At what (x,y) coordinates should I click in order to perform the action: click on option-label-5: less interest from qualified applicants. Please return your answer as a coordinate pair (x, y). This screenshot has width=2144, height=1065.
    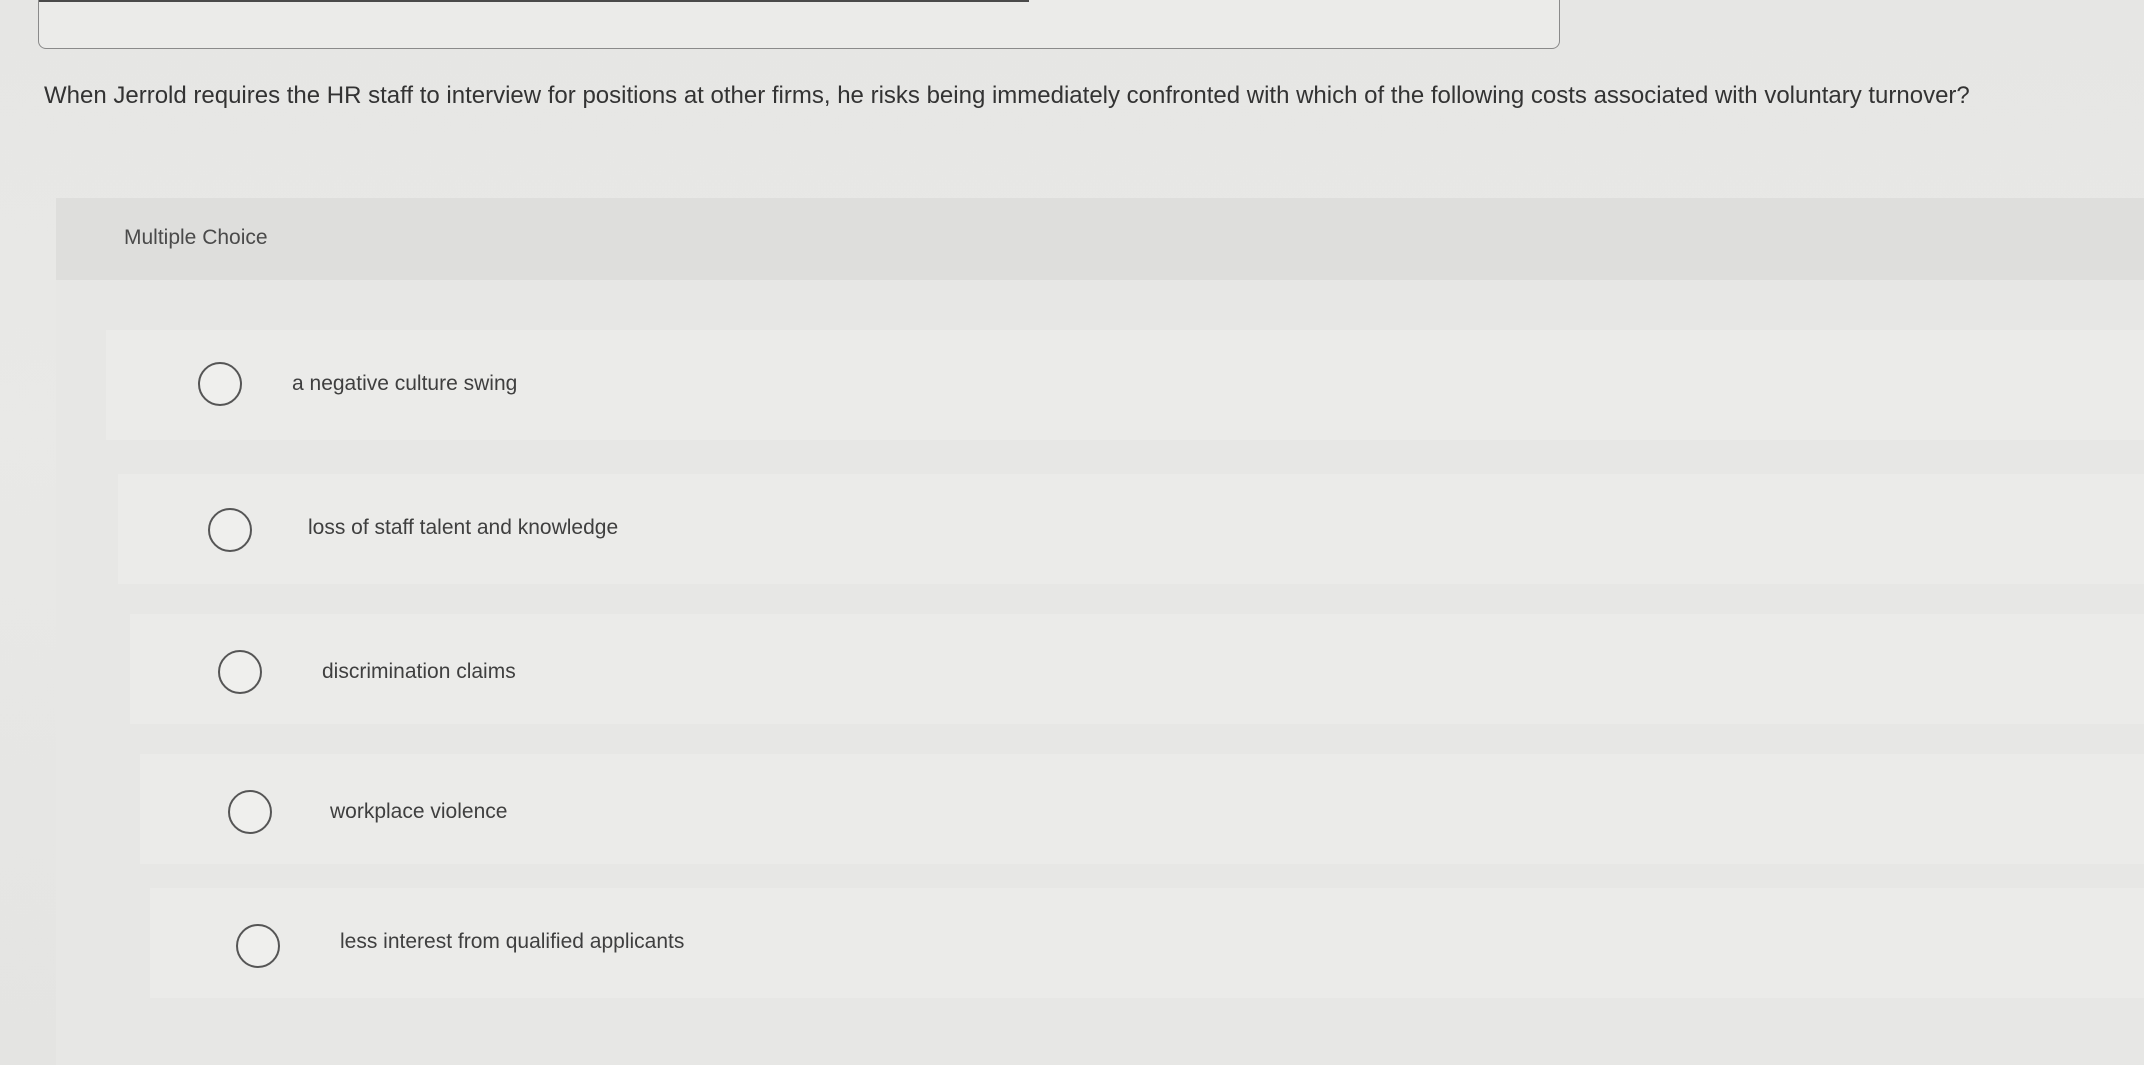
    Looking at the image, I should click on (512, 941).